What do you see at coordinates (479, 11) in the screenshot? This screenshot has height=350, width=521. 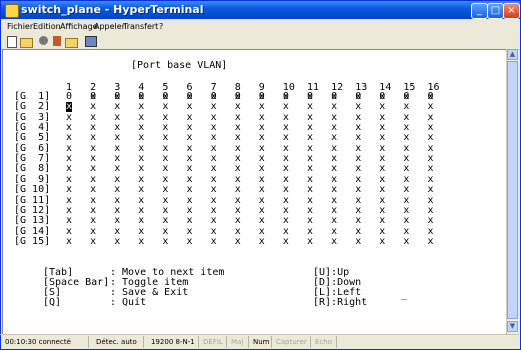 I see `minimize-icon: _` at bounding box center [479, 11].